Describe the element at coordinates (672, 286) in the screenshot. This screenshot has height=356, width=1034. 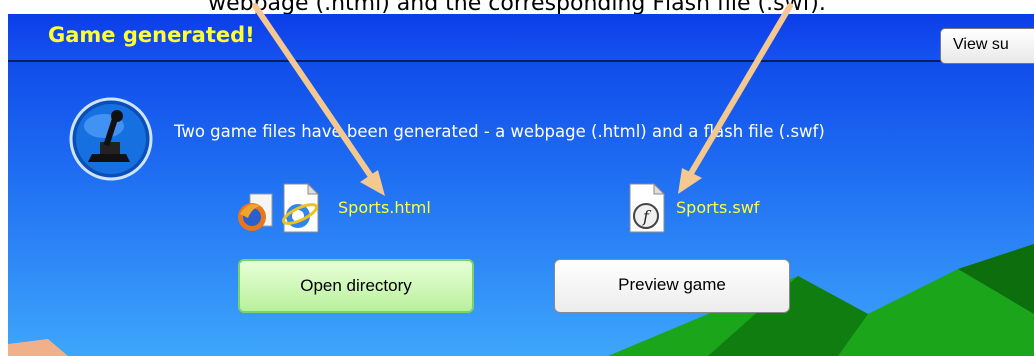
I see `preview-game-button: Preview game` at that location.